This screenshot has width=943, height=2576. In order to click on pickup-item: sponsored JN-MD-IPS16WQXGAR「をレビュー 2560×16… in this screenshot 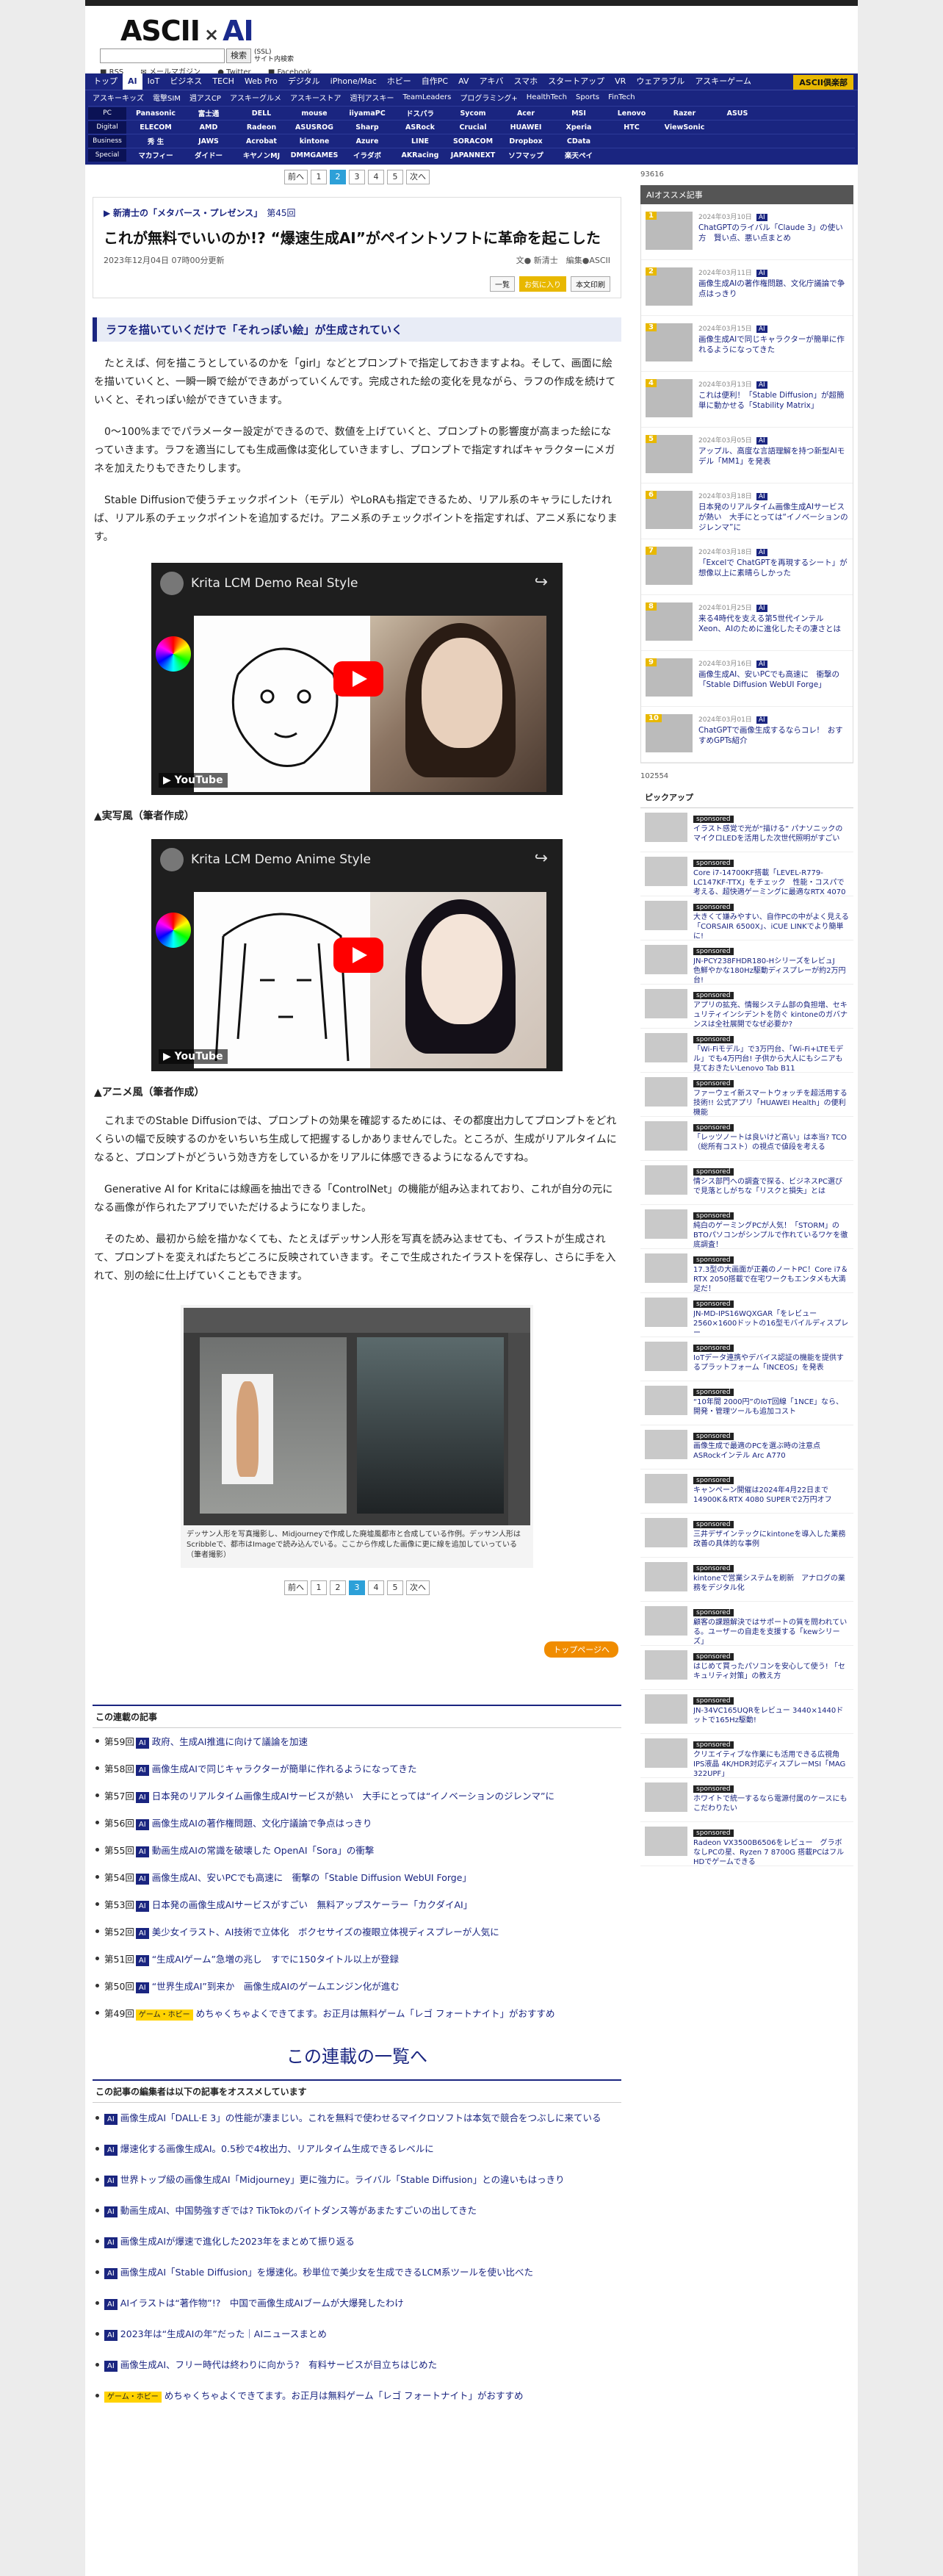, I will do `click(746, 1315)`.